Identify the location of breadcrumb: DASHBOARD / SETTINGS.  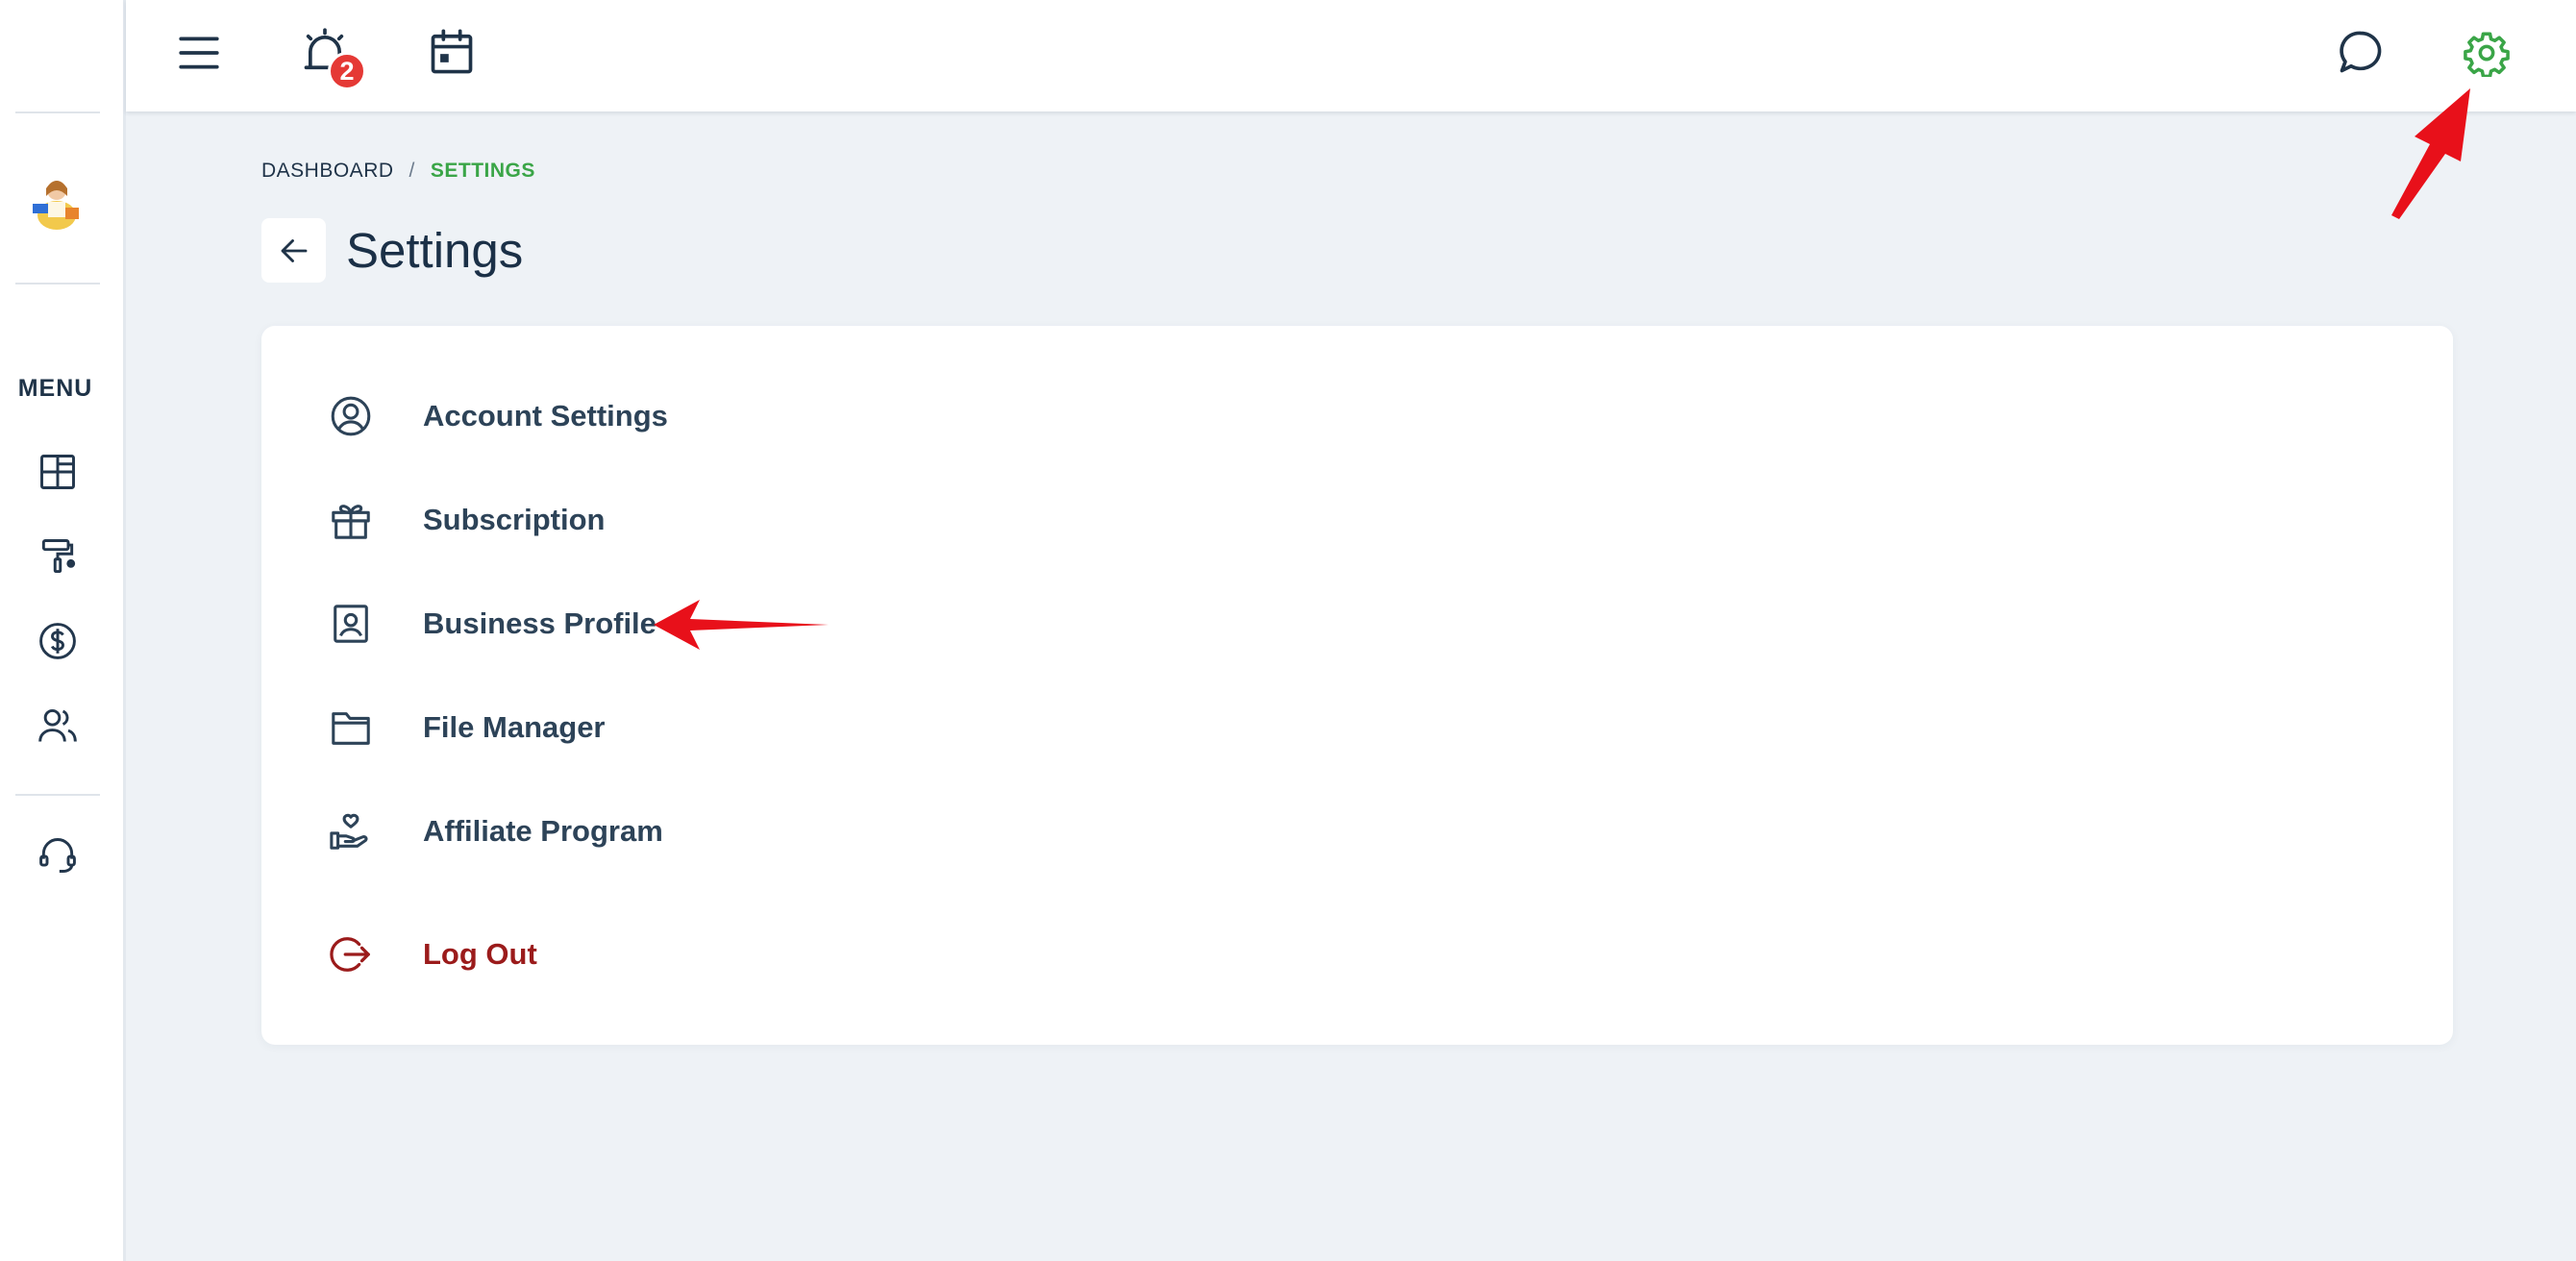
(398, 172).